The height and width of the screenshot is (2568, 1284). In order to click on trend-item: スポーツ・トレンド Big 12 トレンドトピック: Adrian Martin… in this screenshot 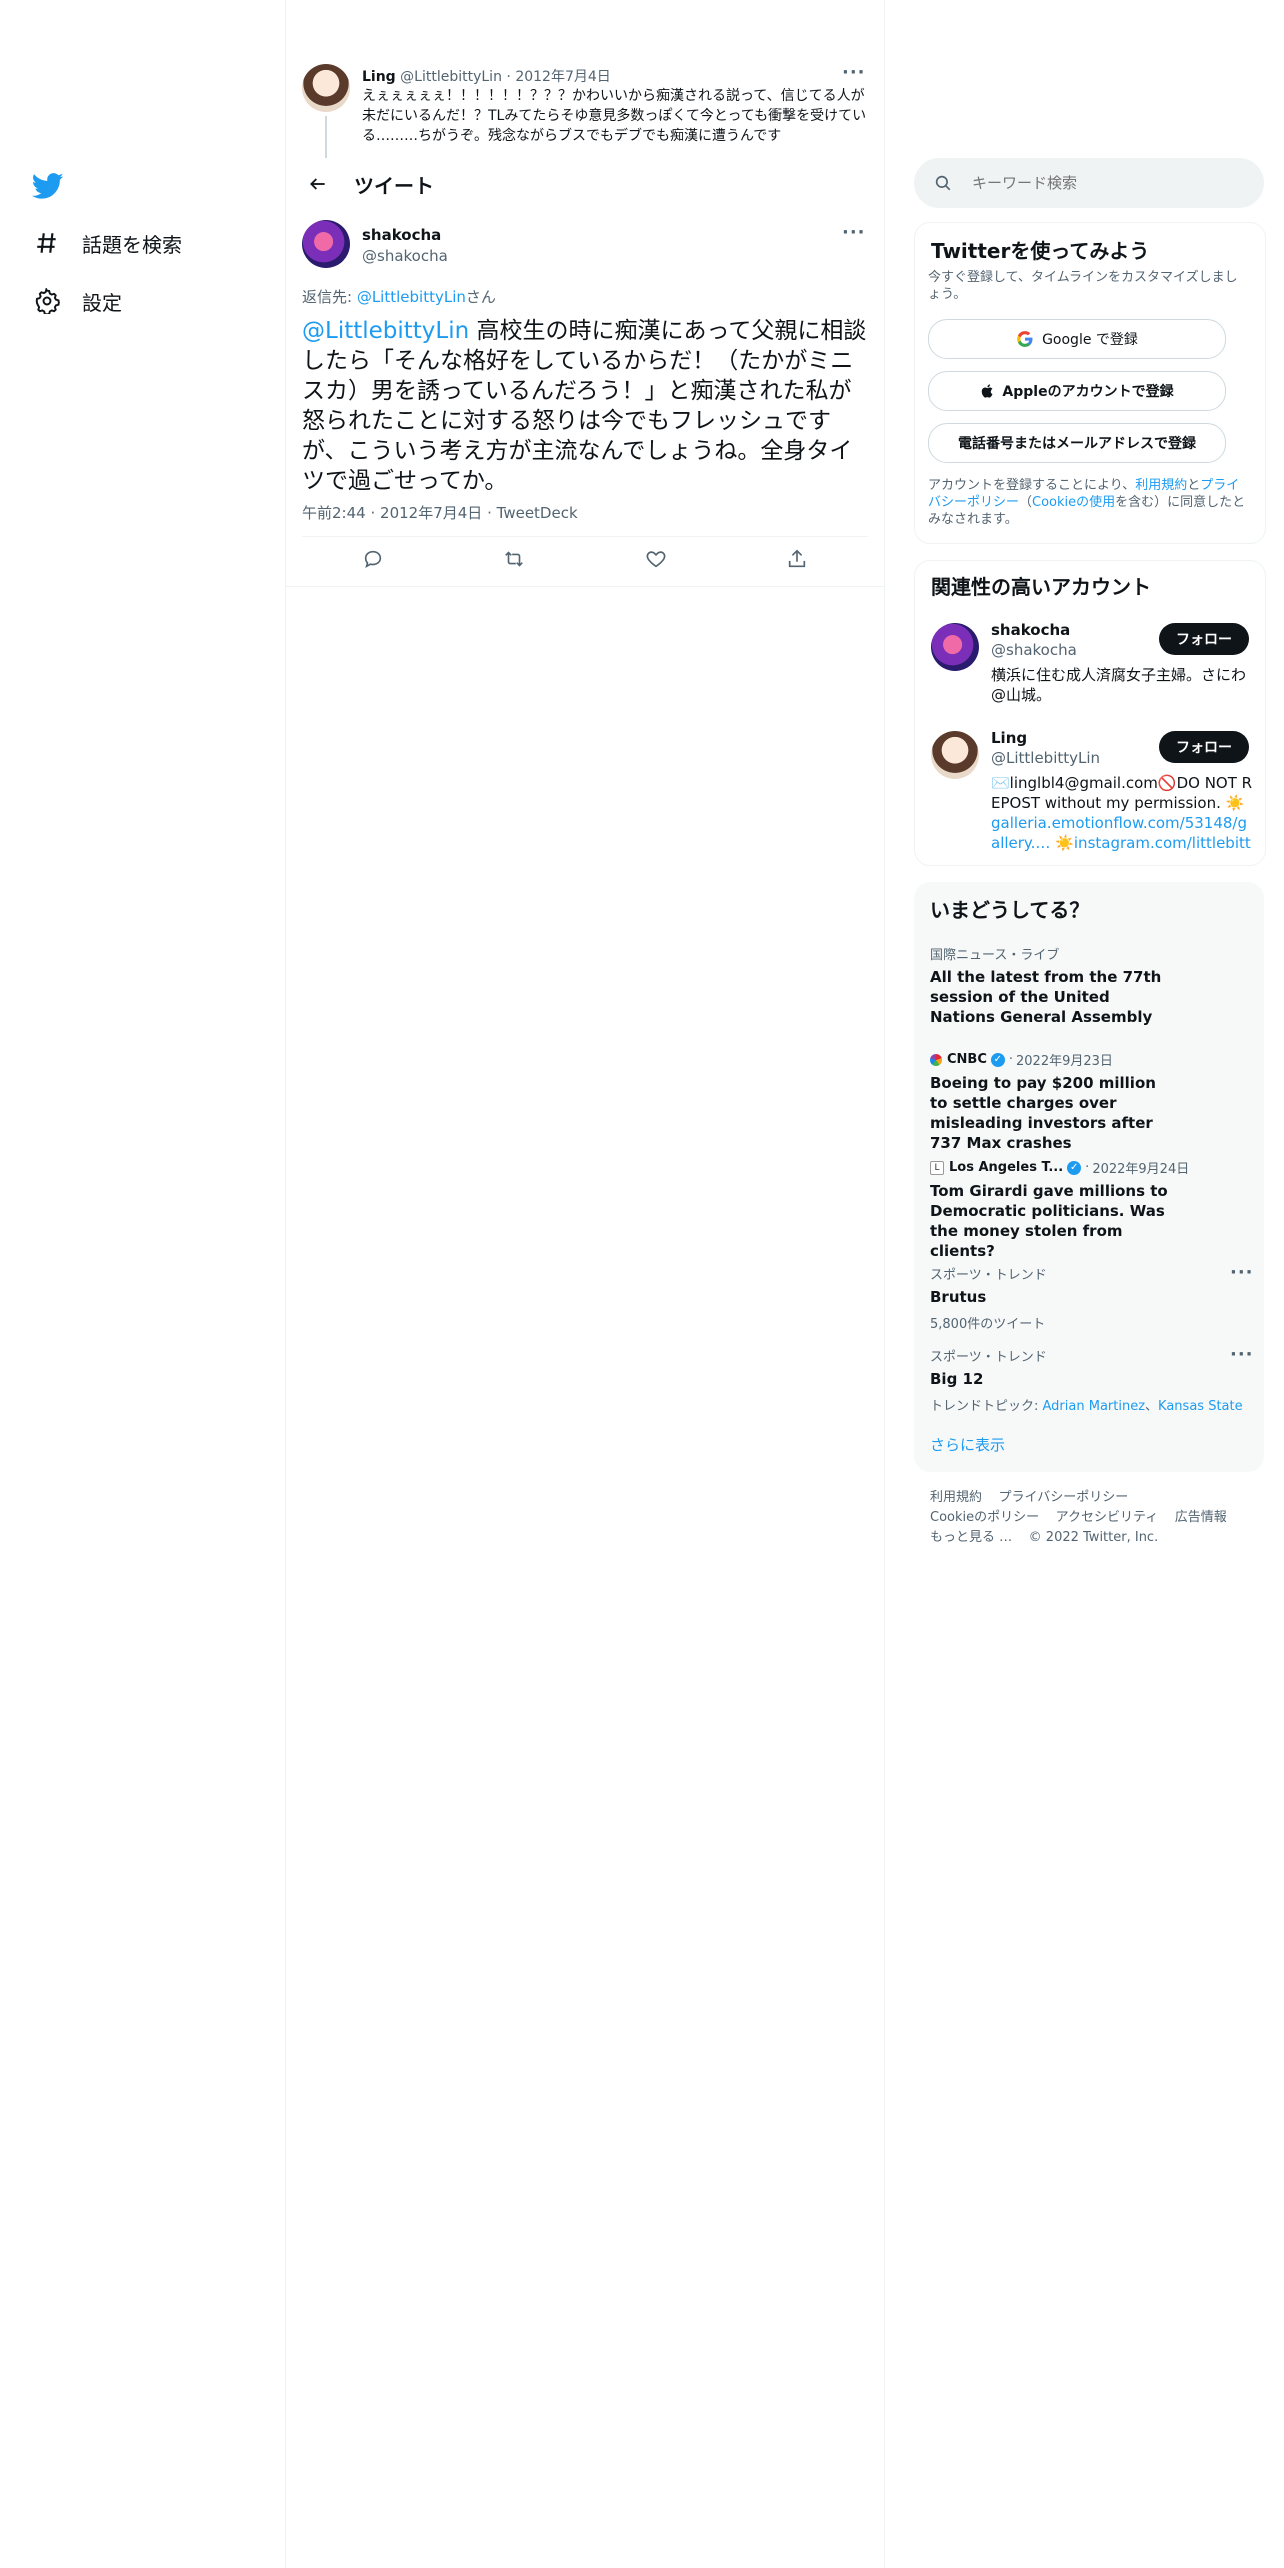, I will do `click(1091, 1379)`.